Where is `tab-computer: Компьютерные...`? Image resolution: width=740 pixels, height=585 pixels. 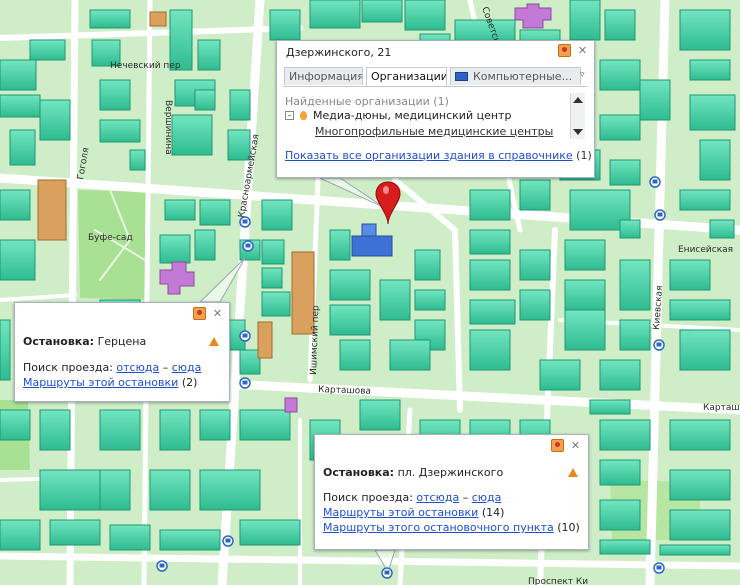 tab-computer: Компьютерные... is located at coordinates (515, 76).